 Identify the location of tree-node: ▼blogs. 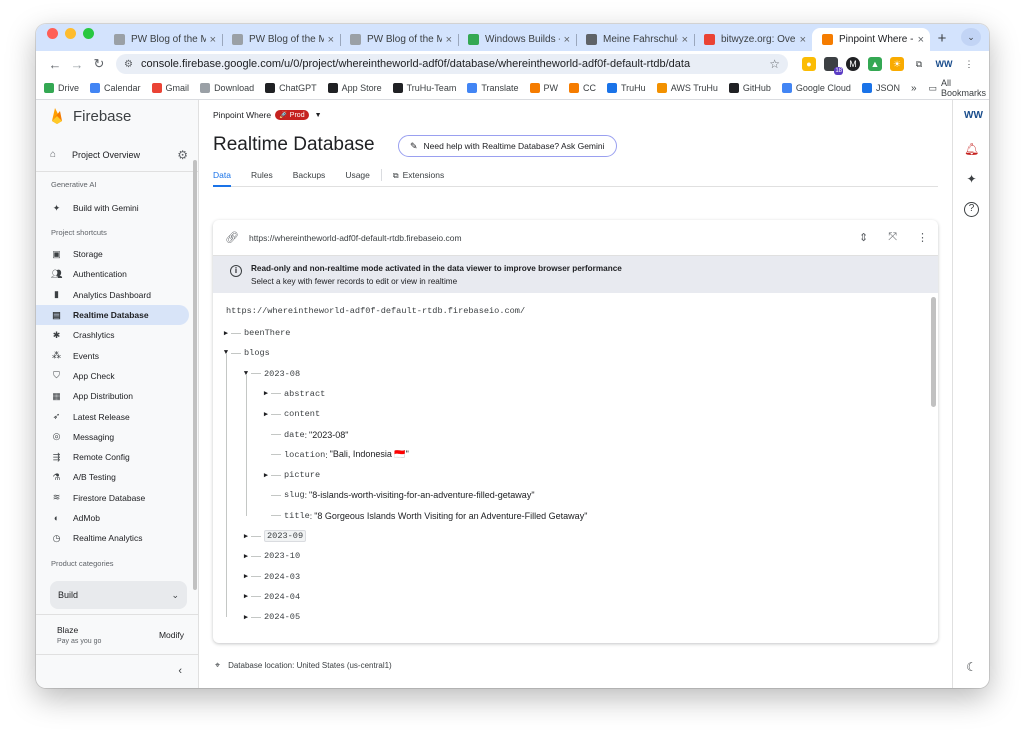
(245, 353).